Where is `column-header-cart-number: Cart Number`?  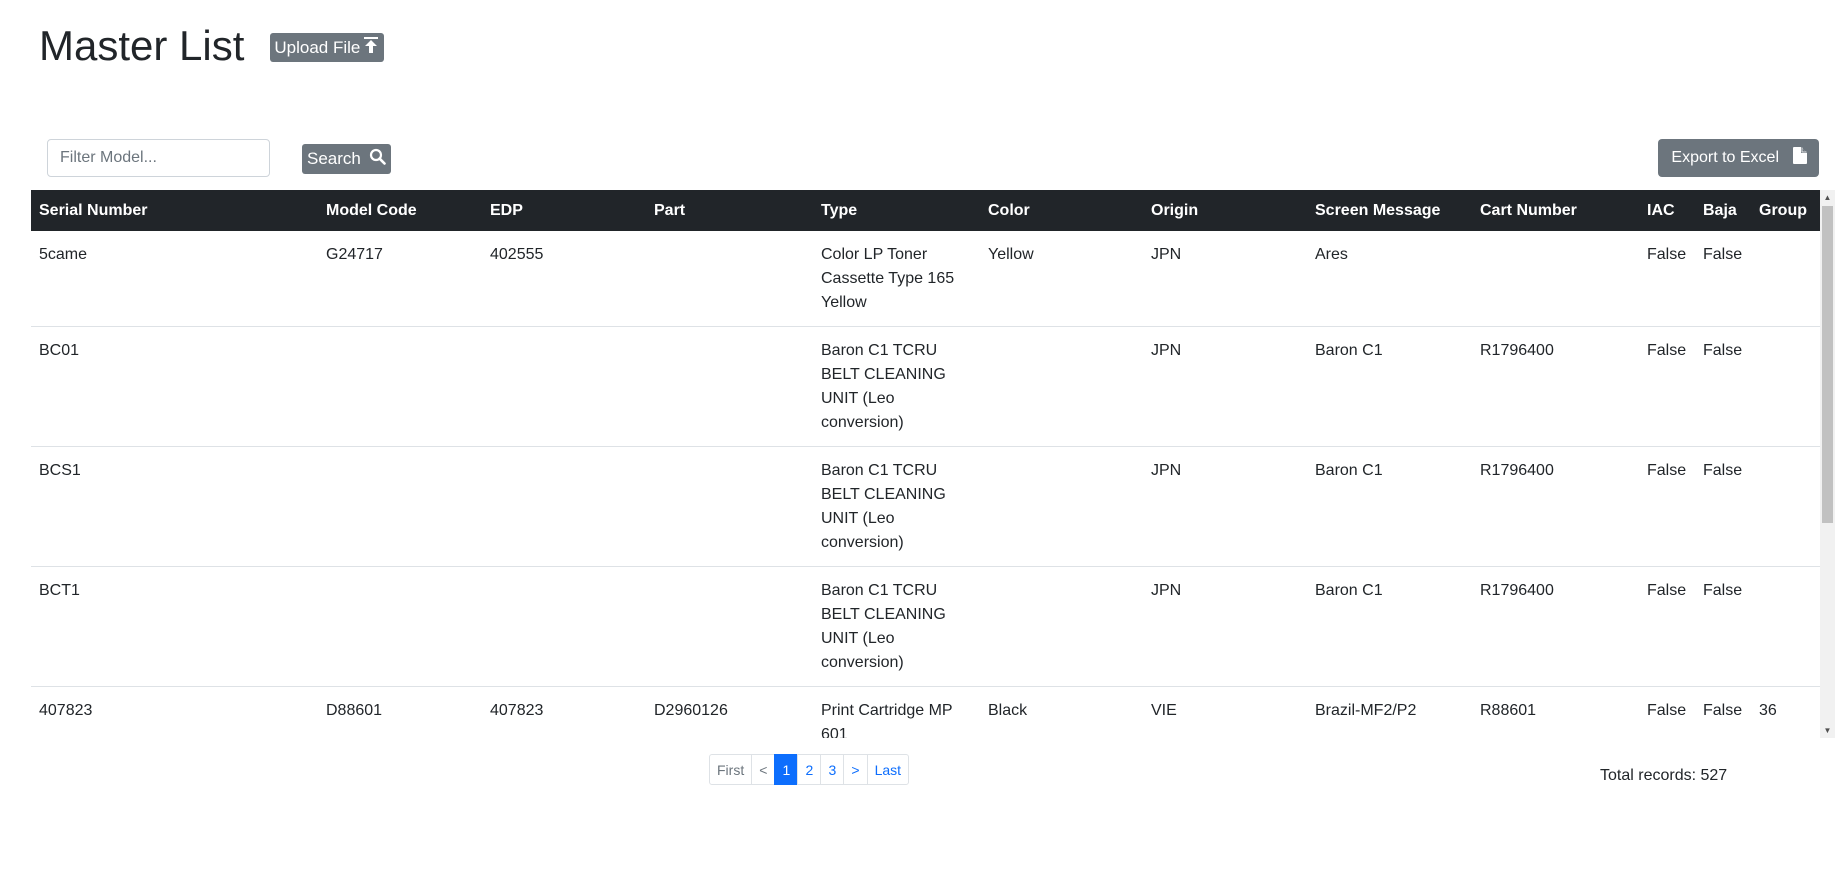 column-header-cart-number: Cart Number is located at coordinates (1555, 210).